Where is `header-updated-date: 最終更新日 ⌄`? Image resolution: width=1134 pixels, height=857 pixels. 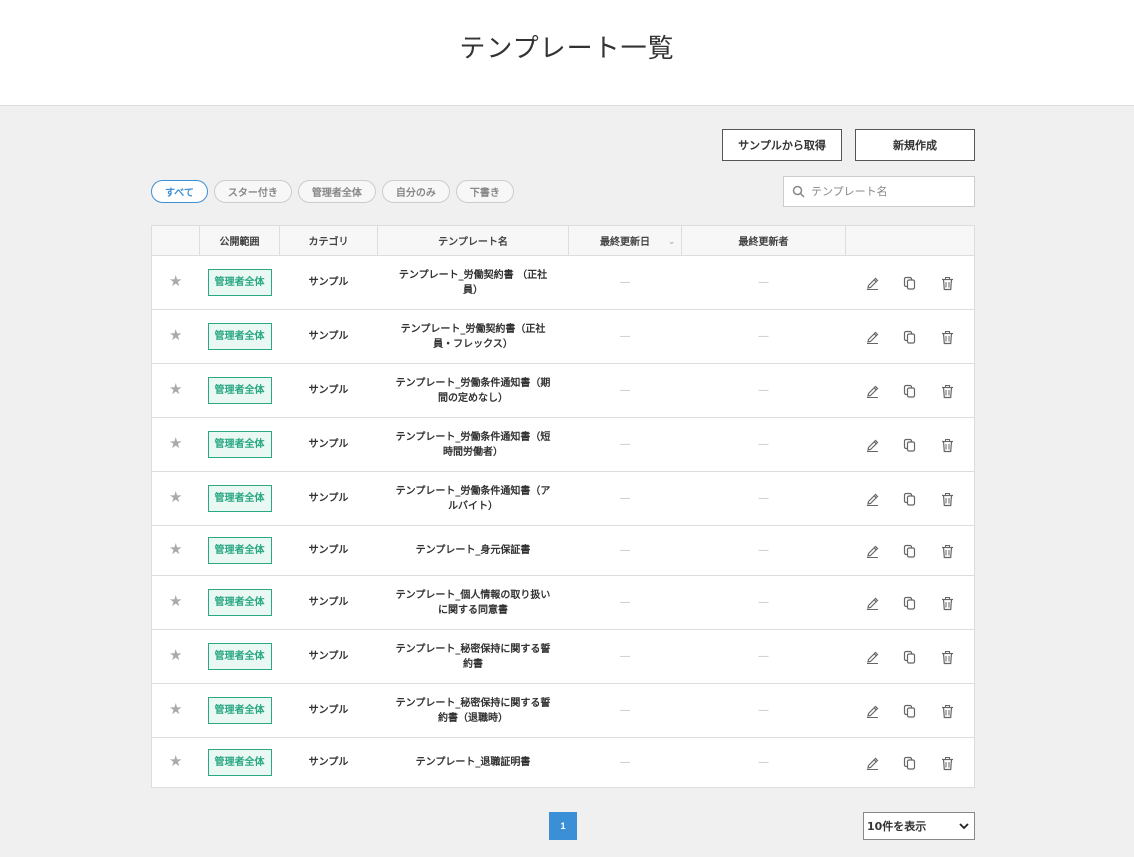
header-updated-date: 最終更新日 ⌄ is located at coordinates (625, 240).